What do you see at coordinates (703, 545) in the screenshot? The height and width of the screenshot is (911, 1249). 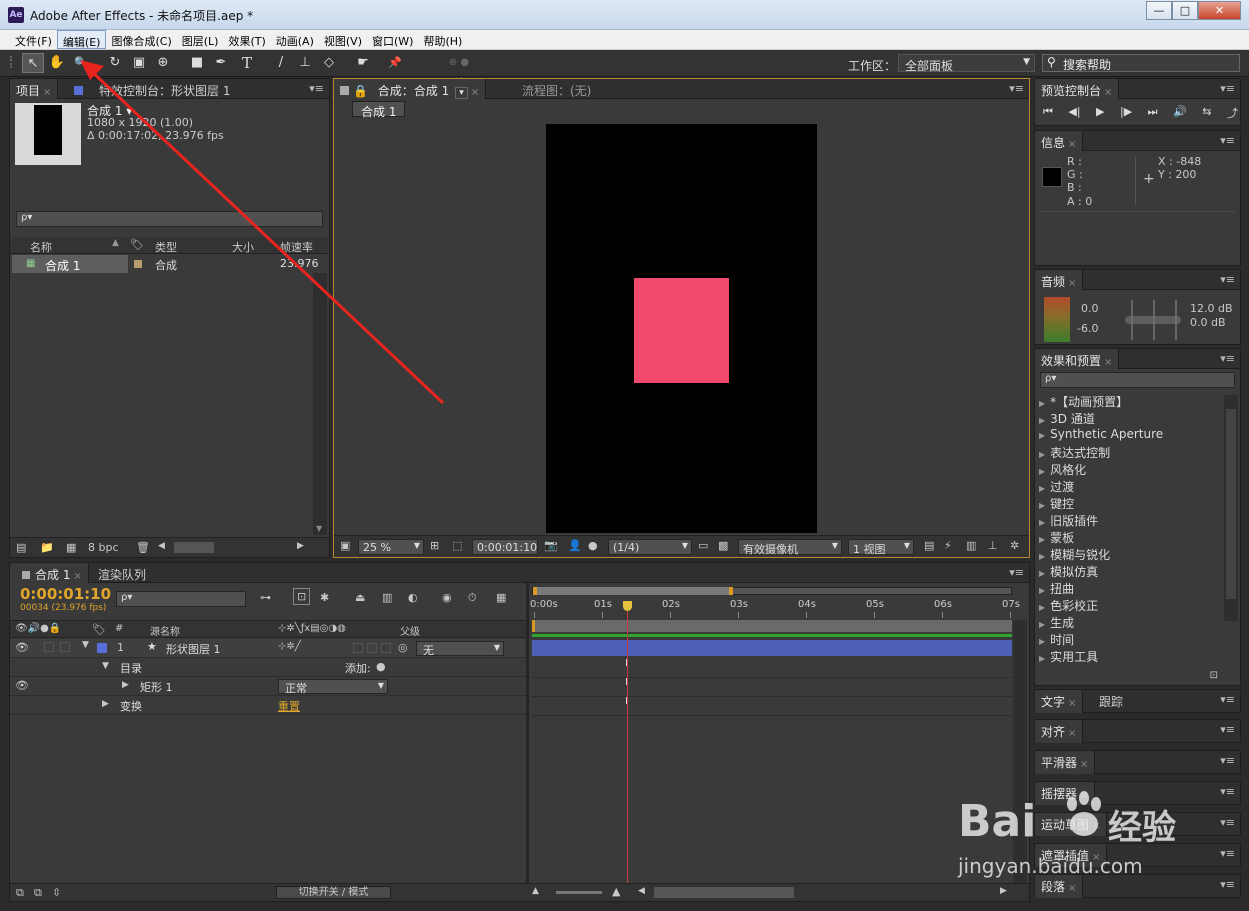 I see `region-of-interest-icon: ▭` at bounding box center [703, 545].